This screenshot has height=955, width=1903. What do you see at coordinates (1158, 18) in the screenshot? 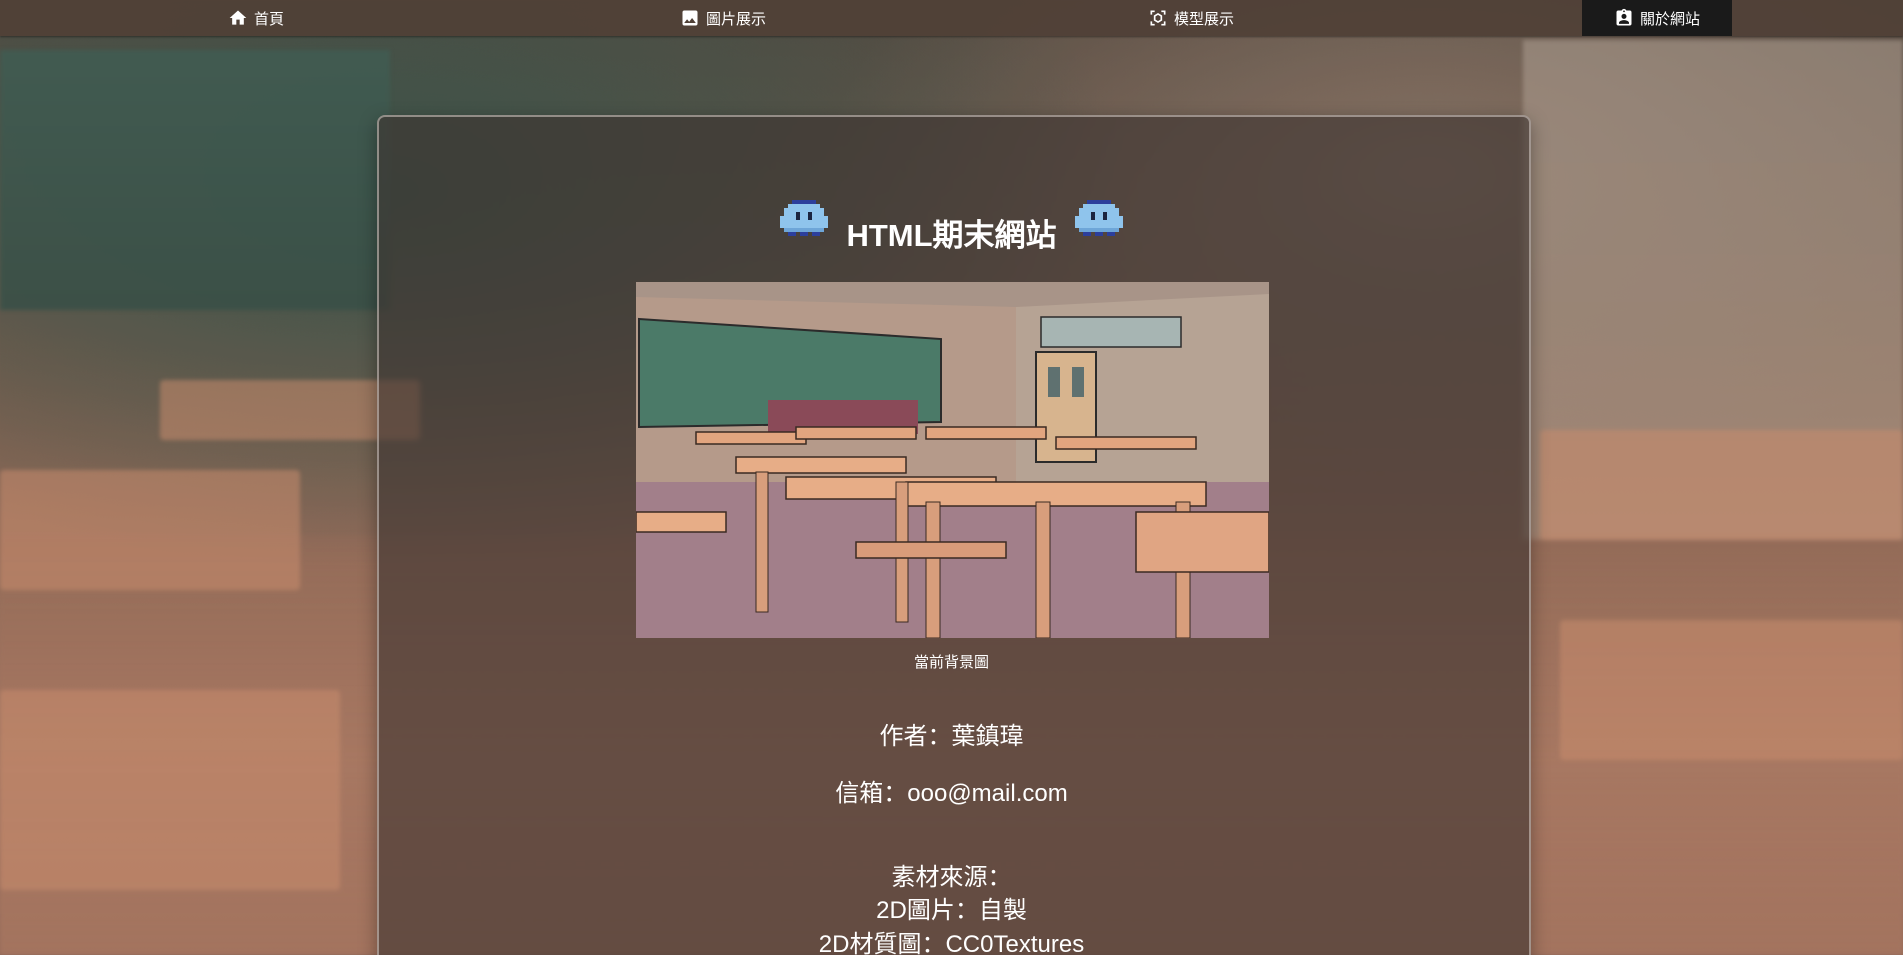
I see `model-view-icon` at bounding box center [1158, 18].